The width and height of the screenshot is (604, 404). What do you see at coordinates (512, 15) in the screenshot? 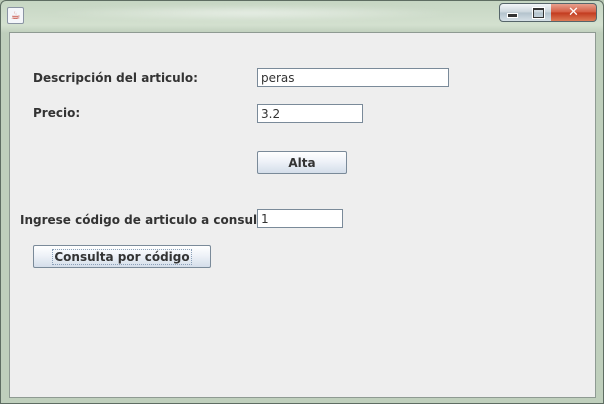
I see `minimize-icon` at bounding box center [512, 15].